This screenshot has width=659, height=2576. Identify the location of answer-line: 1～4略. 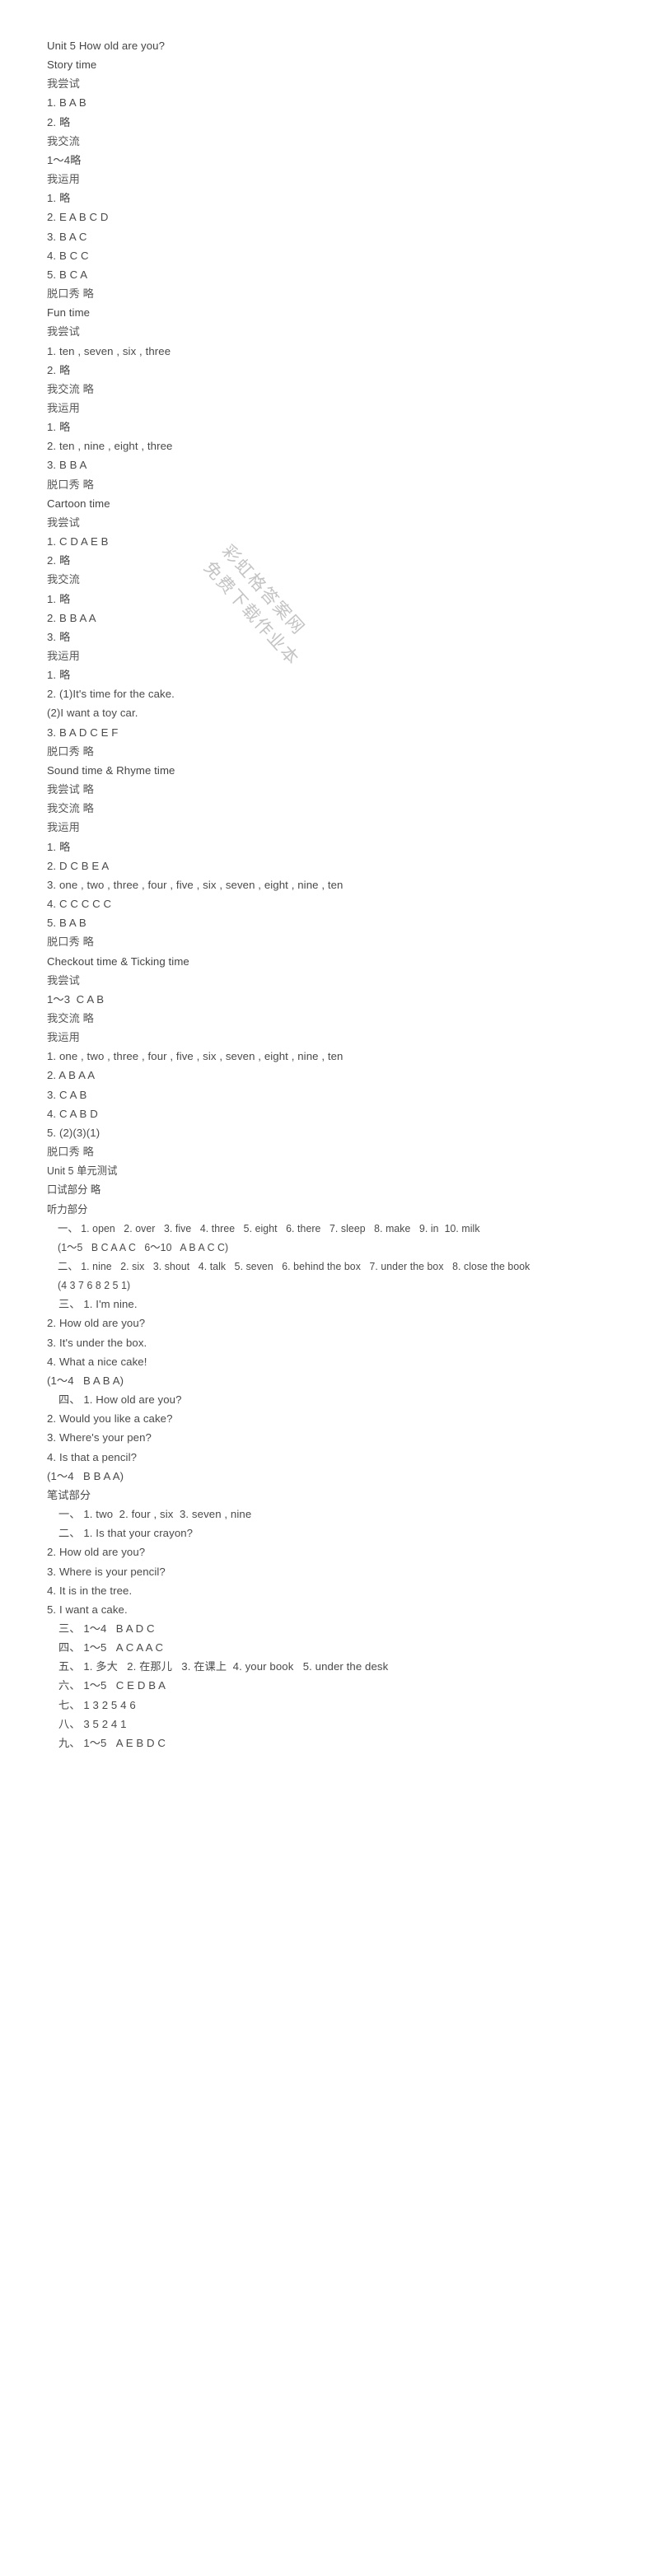
(64, 159).